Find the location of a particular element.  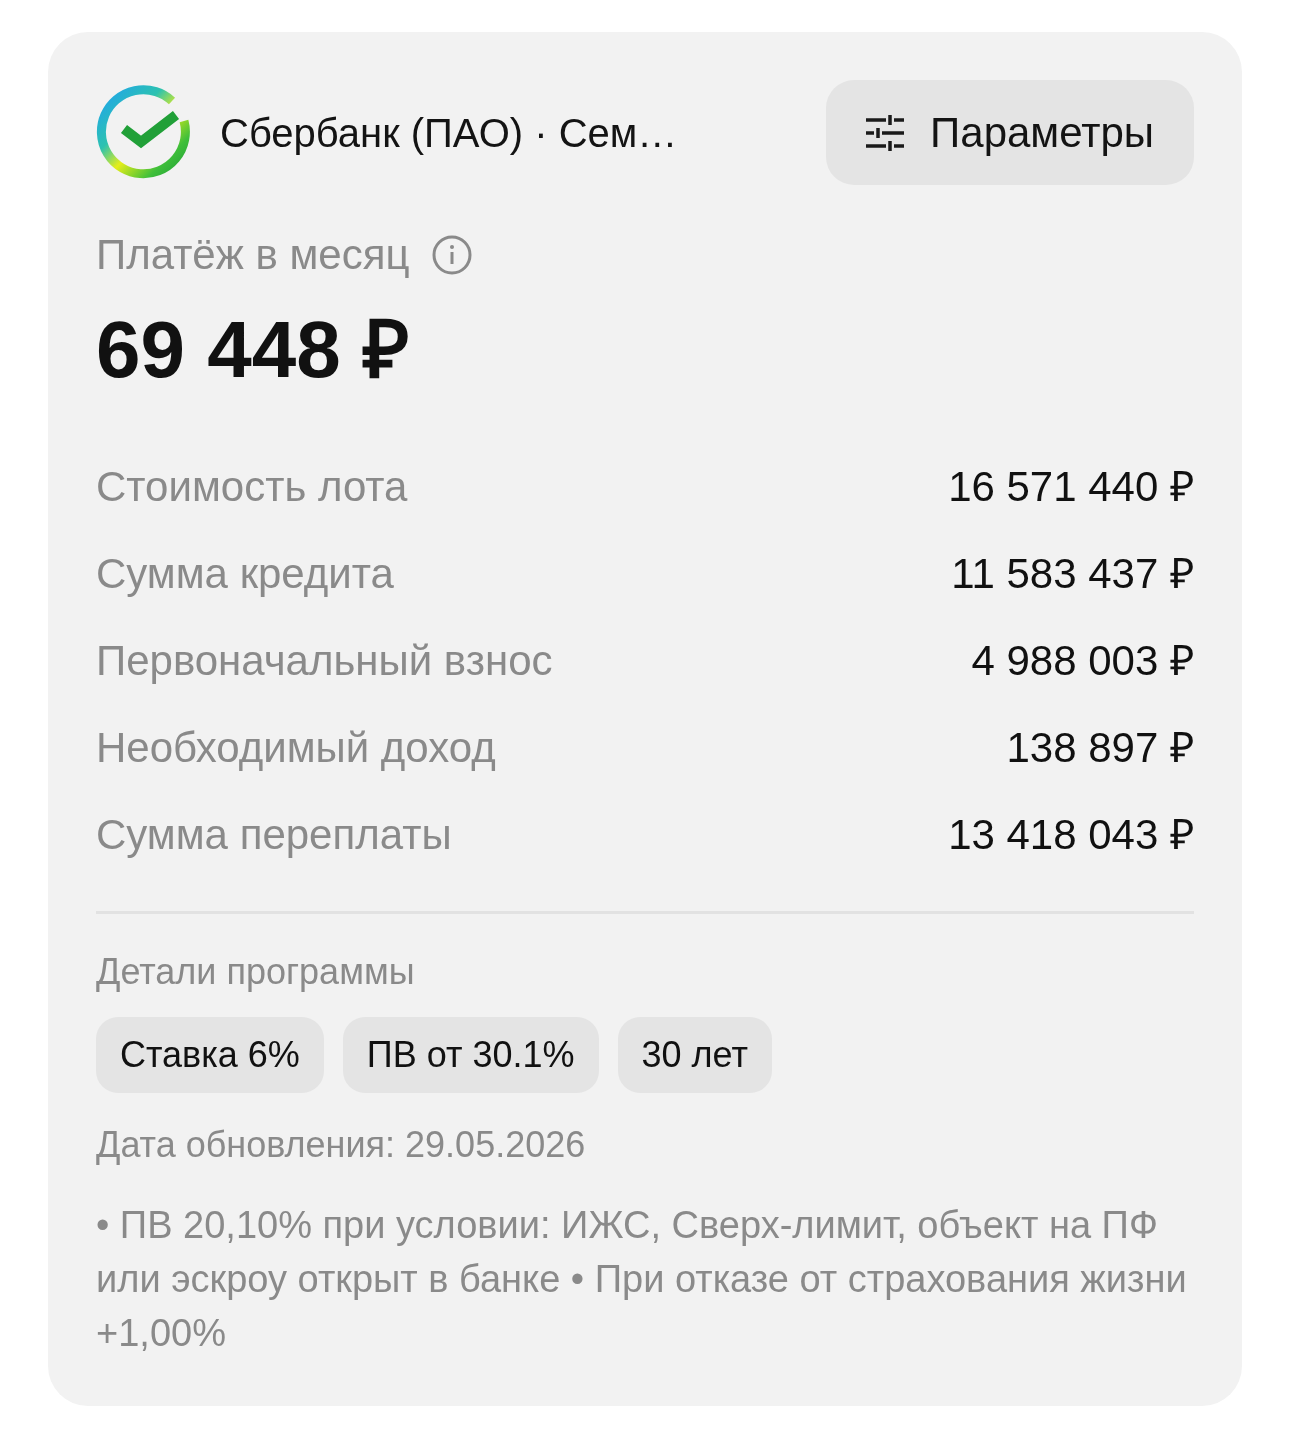

details-title: Детали программы is located at coordinates (255, 972).